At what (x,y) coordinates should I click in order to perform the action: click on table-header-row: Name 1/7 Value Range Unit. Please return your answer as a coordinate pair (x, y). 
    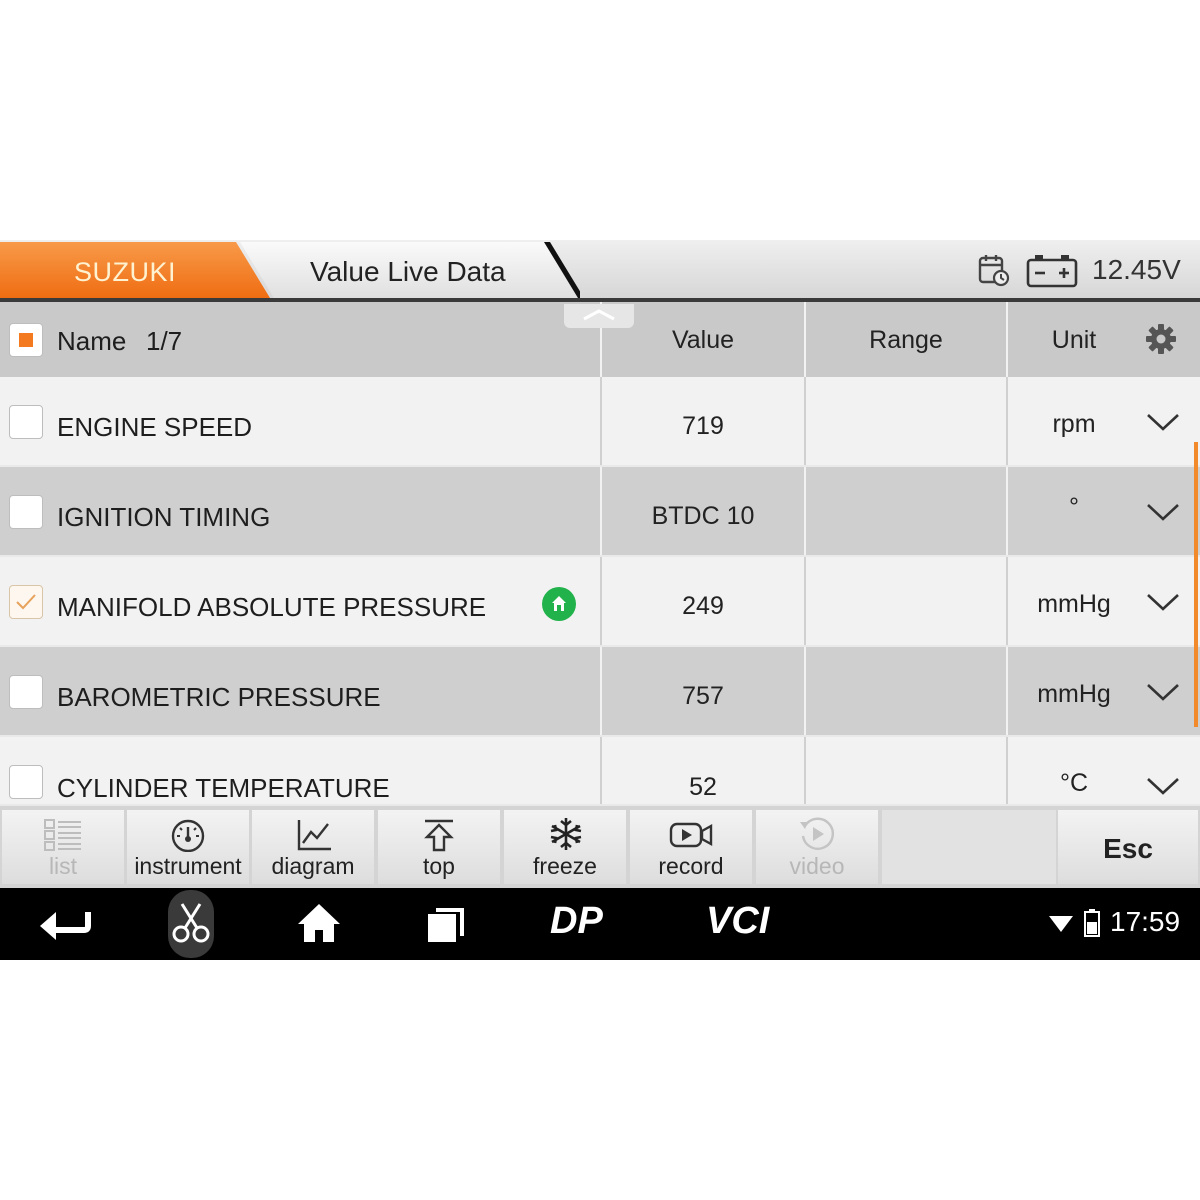
    Looking at the image, I should click on (600, 339).